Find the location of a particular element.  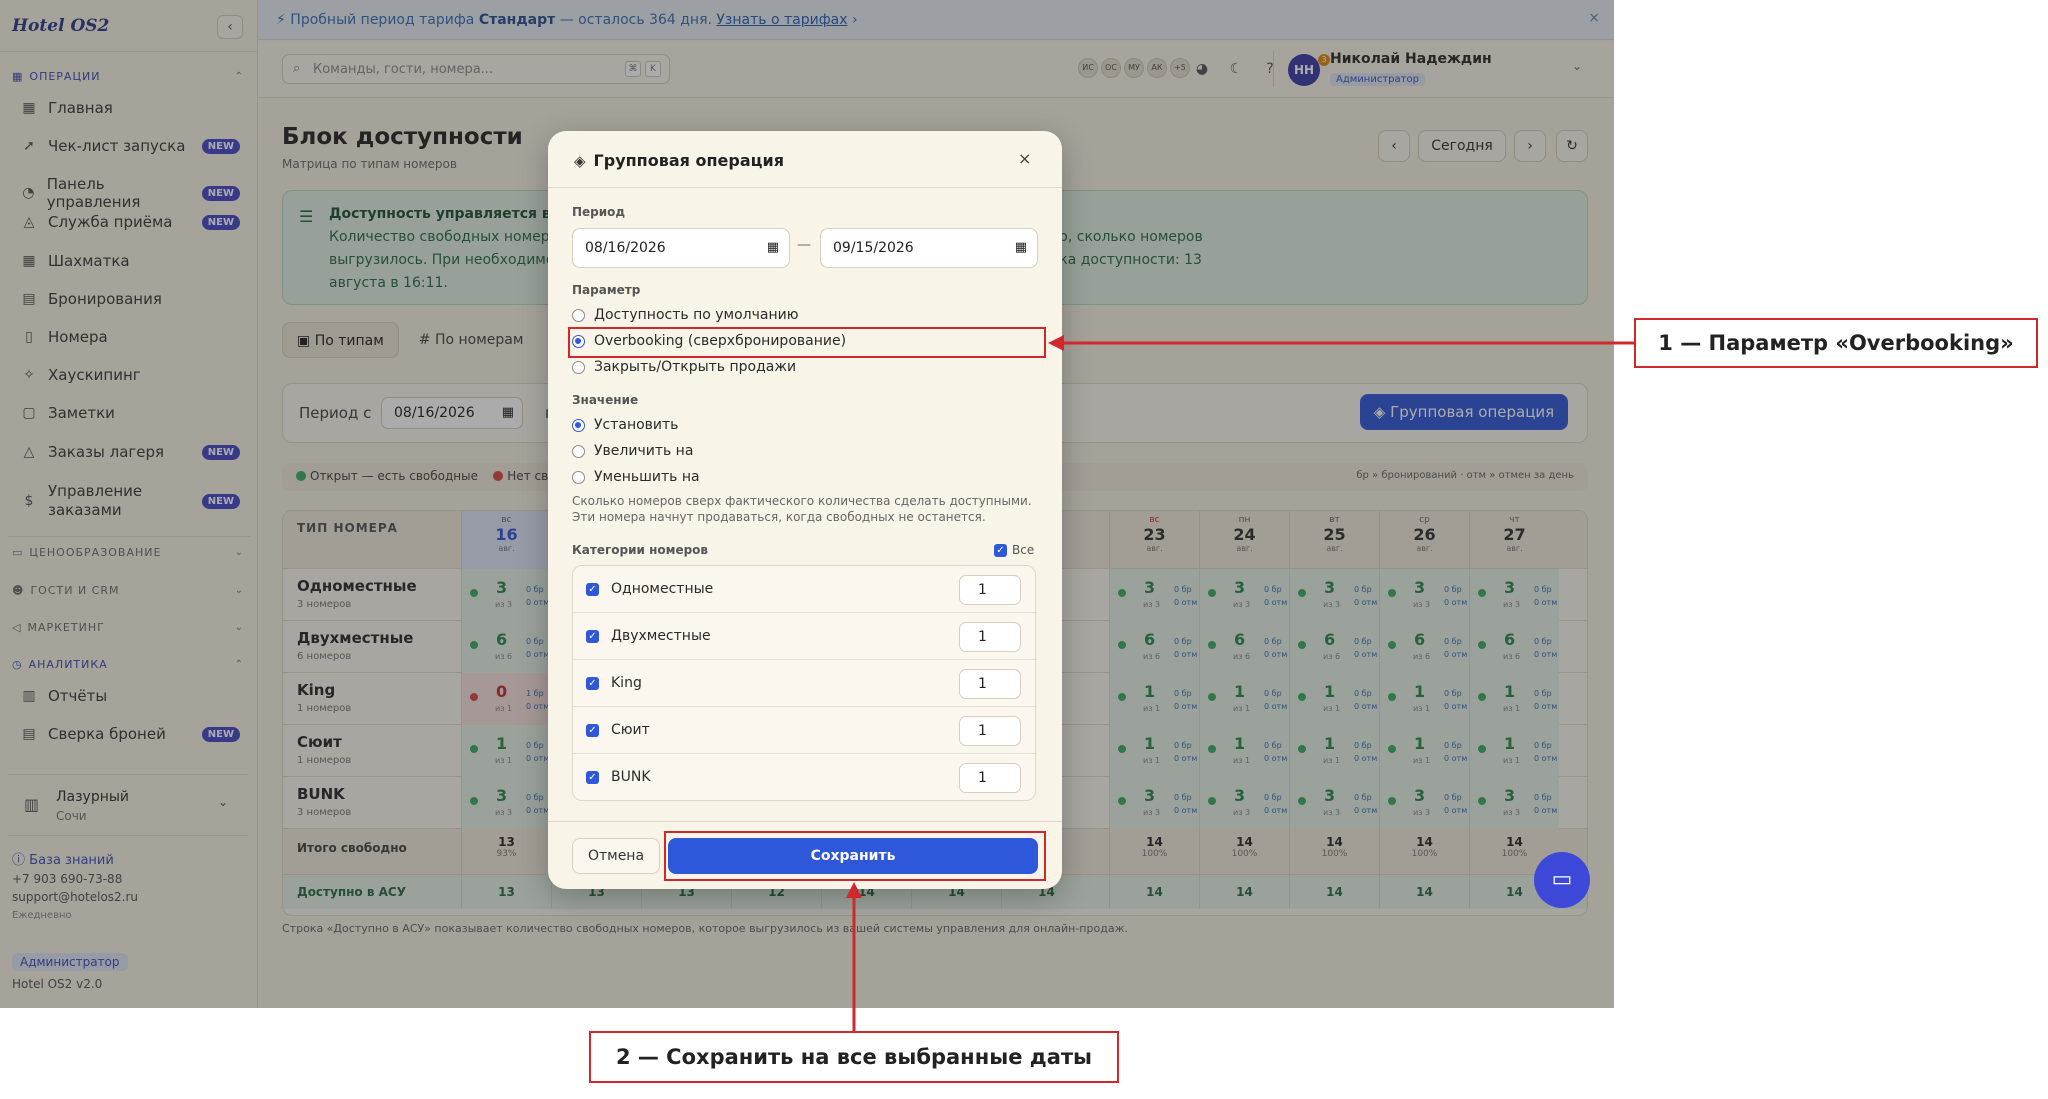

arrowhead-save is located at coordinates (854, 890).